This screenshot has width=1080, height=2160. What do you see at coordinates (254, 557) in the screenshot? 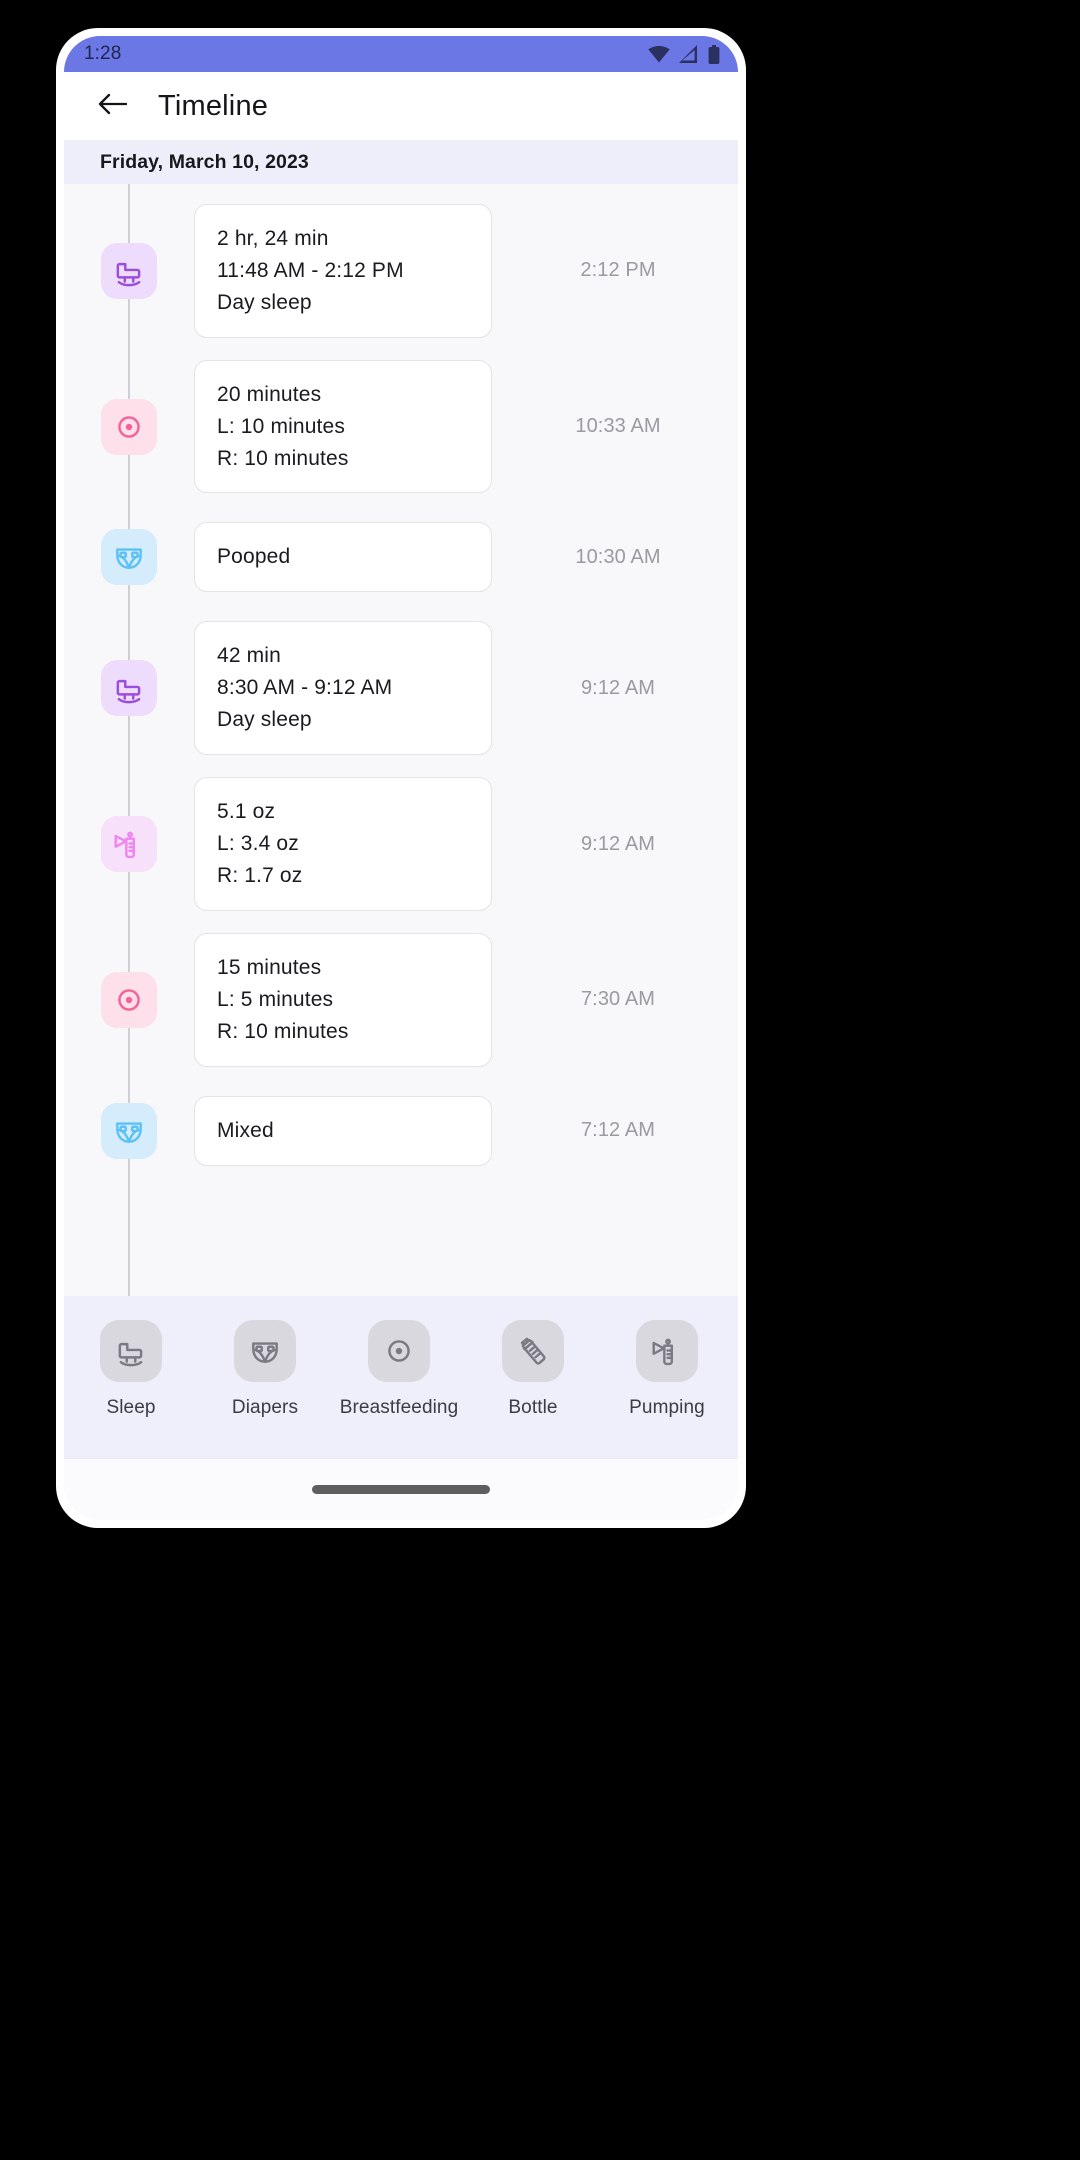
I see `timeline-entry-line: Pooped` at bounding box center [254, 557].